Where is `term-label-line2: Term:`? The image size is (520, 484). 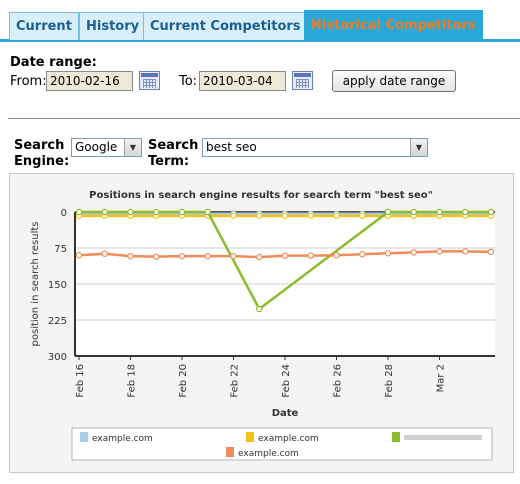
term-label-line2: Term: is located at coordinates (169, 161).